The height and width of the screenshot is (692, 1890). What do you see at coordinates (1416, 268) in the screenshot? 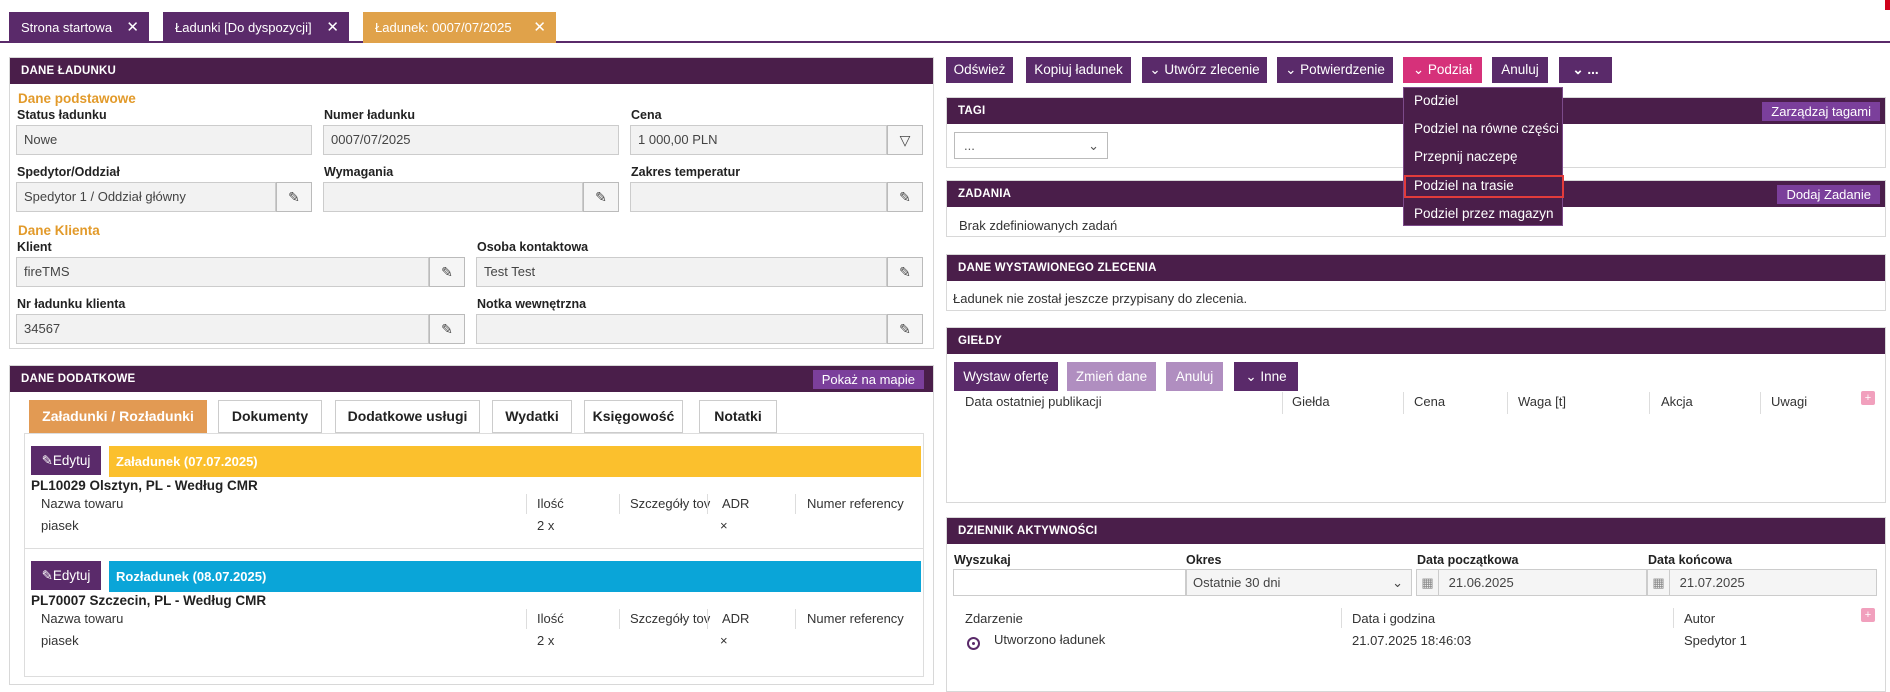
I see `order-panel-title: DANE WYSTAWIONEGO ZLECENIA` at bounding box center [1416, 268].